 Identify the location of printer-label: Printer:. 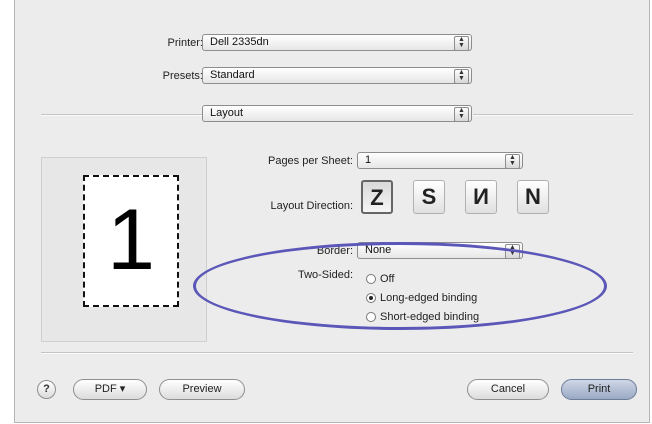
(185, 43).